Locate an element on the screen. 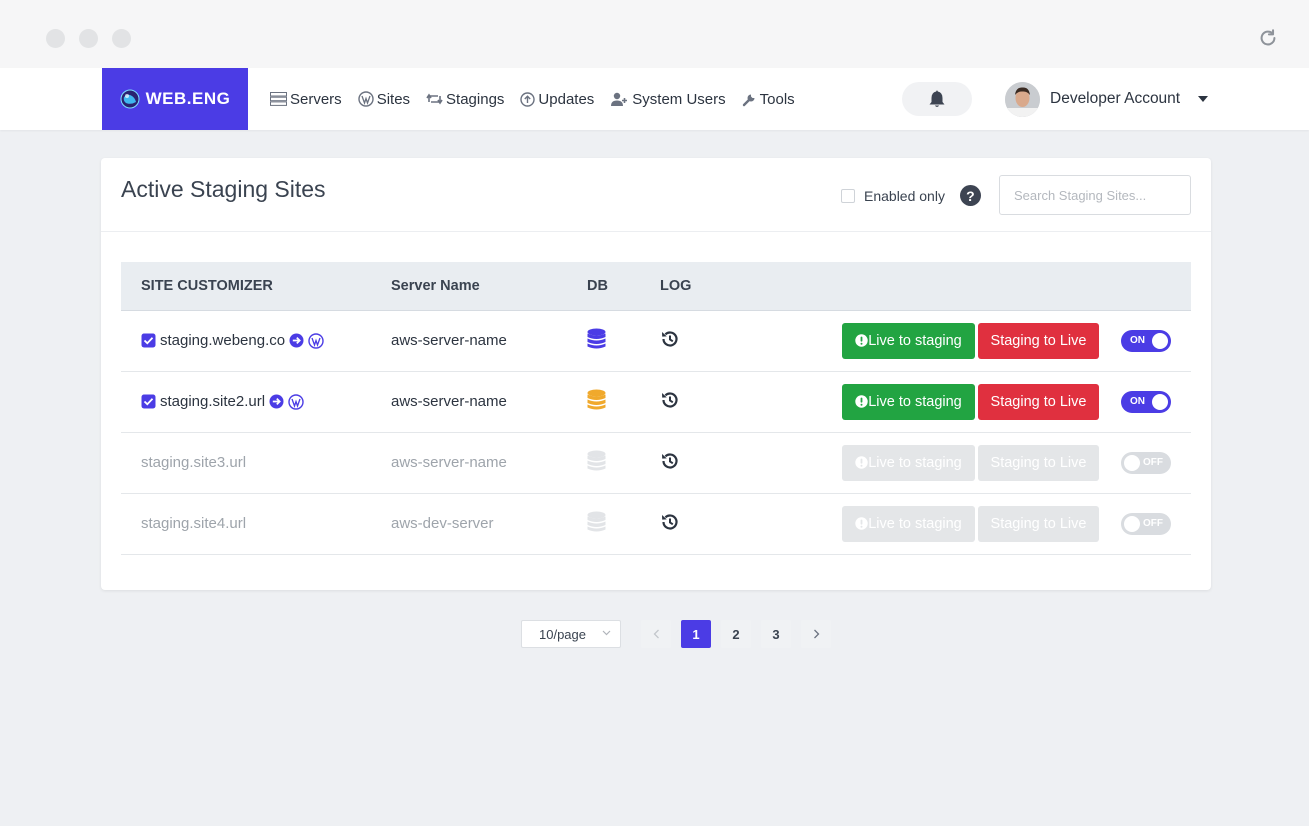 Image resolution: width=1309 pixels, height=826 pixels. next-page-button is located at coordinates (816, 634).